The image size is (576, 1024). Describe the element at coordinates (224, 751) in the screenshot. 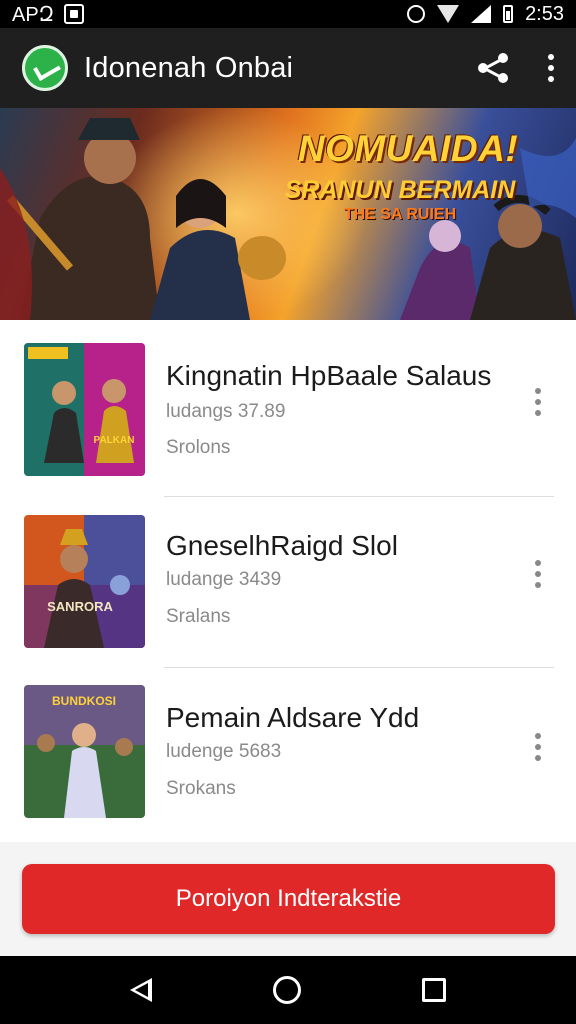

I see `game-downloads: ludenge 5683` at that location.